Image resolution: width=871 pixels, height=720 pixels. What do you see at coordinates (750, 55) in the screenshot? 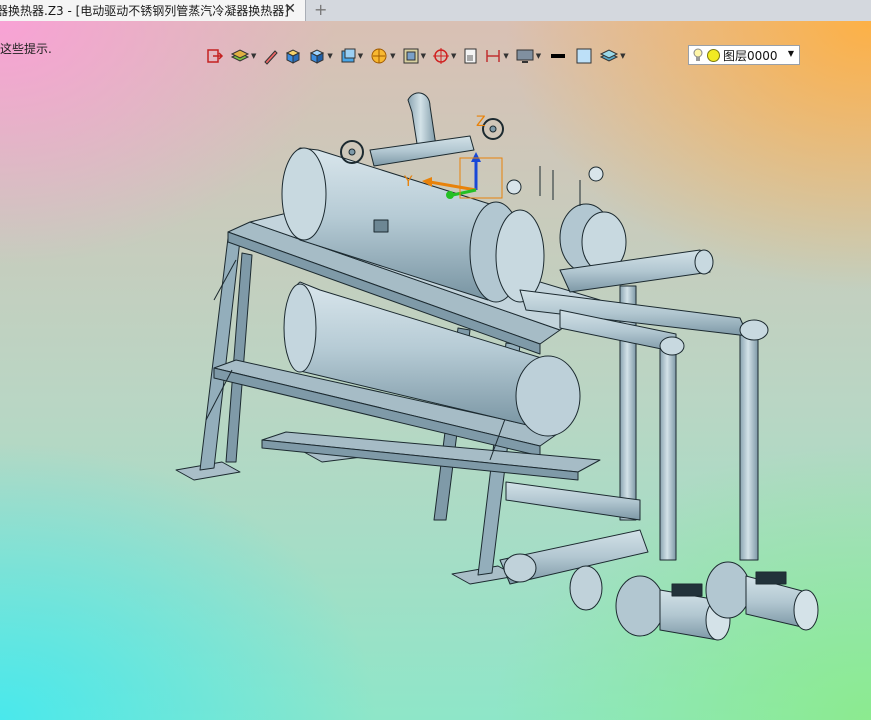
I see `layer-name: 图层0000` at bounding box center [750, 55].